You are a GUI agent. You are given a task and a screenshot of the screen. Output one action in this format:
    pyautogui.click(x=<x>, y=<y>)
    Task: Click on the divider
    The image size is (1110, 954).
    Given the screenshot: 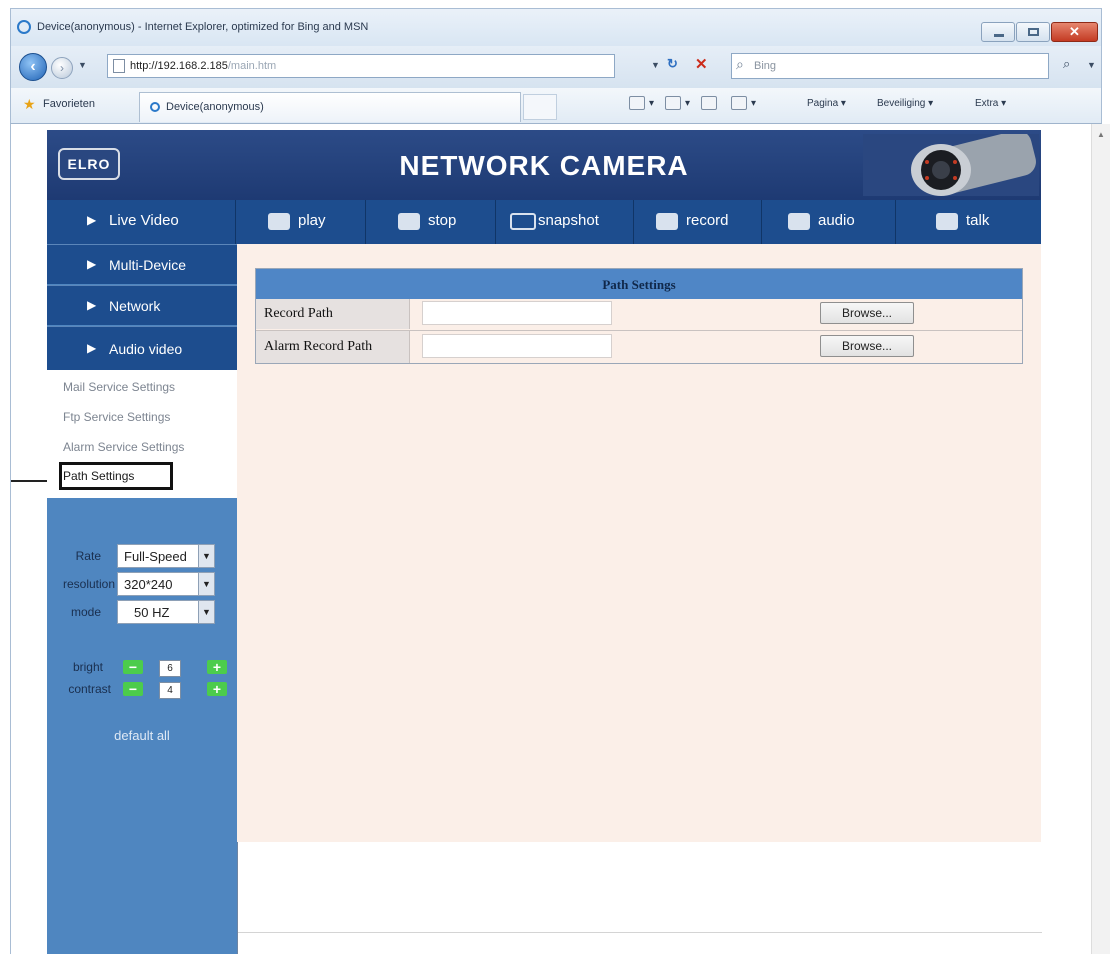 What is the action you would take?
    pyautogui.click(x=640, y=932)
    